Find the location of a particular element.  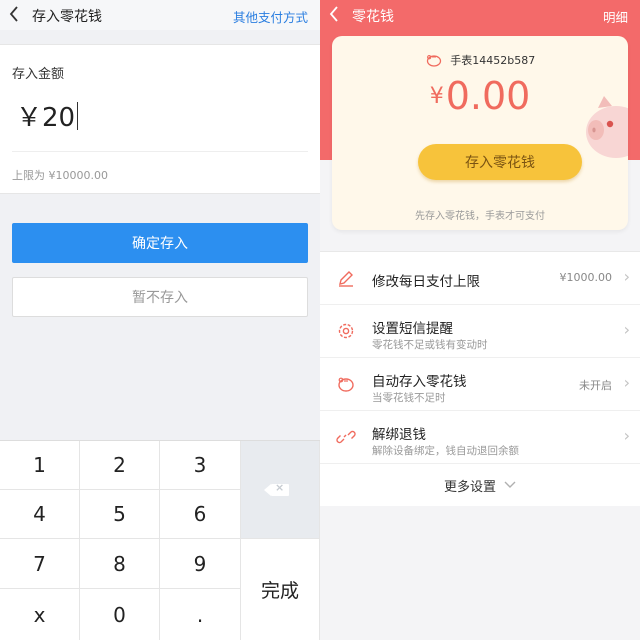

key-5: 5 is located at coordinates (120, 514).